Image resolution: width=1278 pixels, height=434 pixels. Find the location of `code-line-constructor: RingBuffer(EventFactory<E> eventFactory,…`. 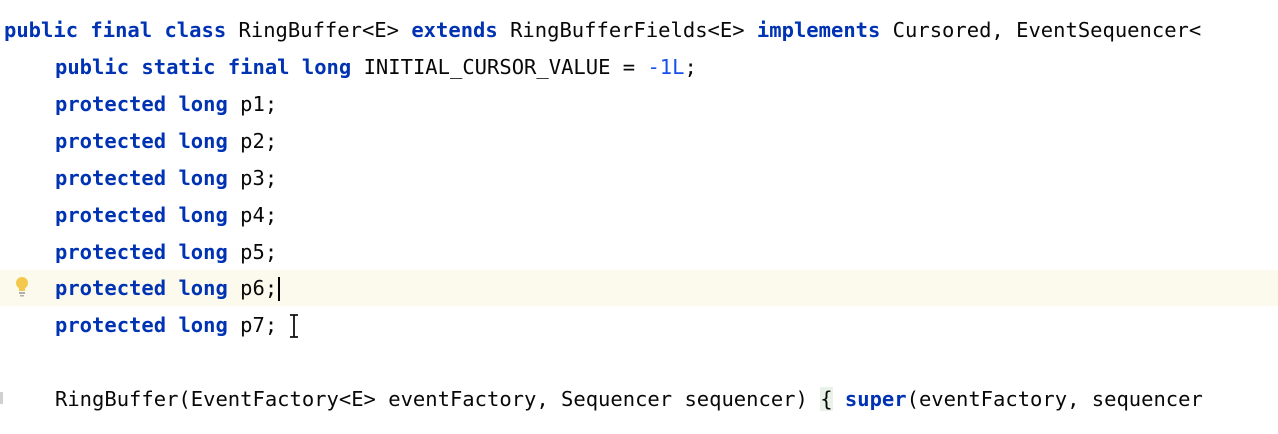

code-line-constructor: RingBuffer(EventFactory<E> eventFactory,… is located at coordinates (639, 399).